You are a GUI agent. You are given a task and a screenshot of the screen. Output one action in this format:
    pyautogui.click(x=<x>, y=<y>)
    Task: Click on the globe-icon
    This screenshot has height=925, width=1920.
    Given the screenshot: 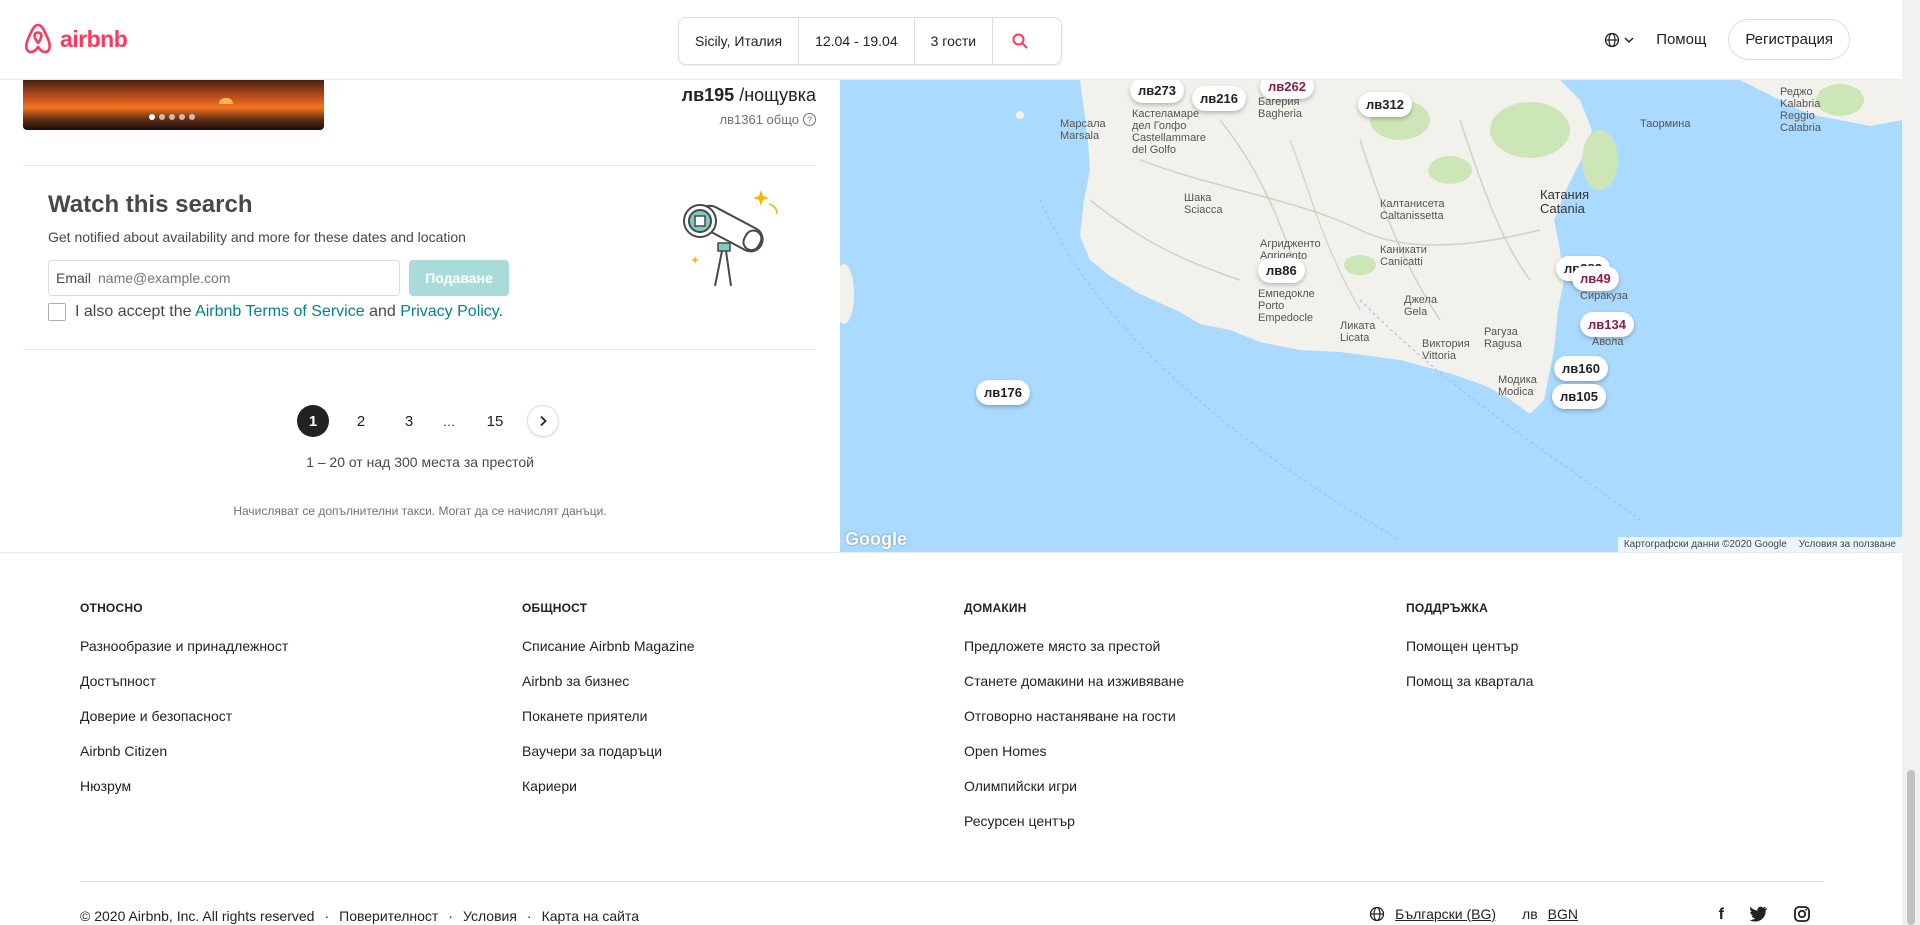 What is the action you would take?
    pyautogui.click(x=1377, y=914)
    